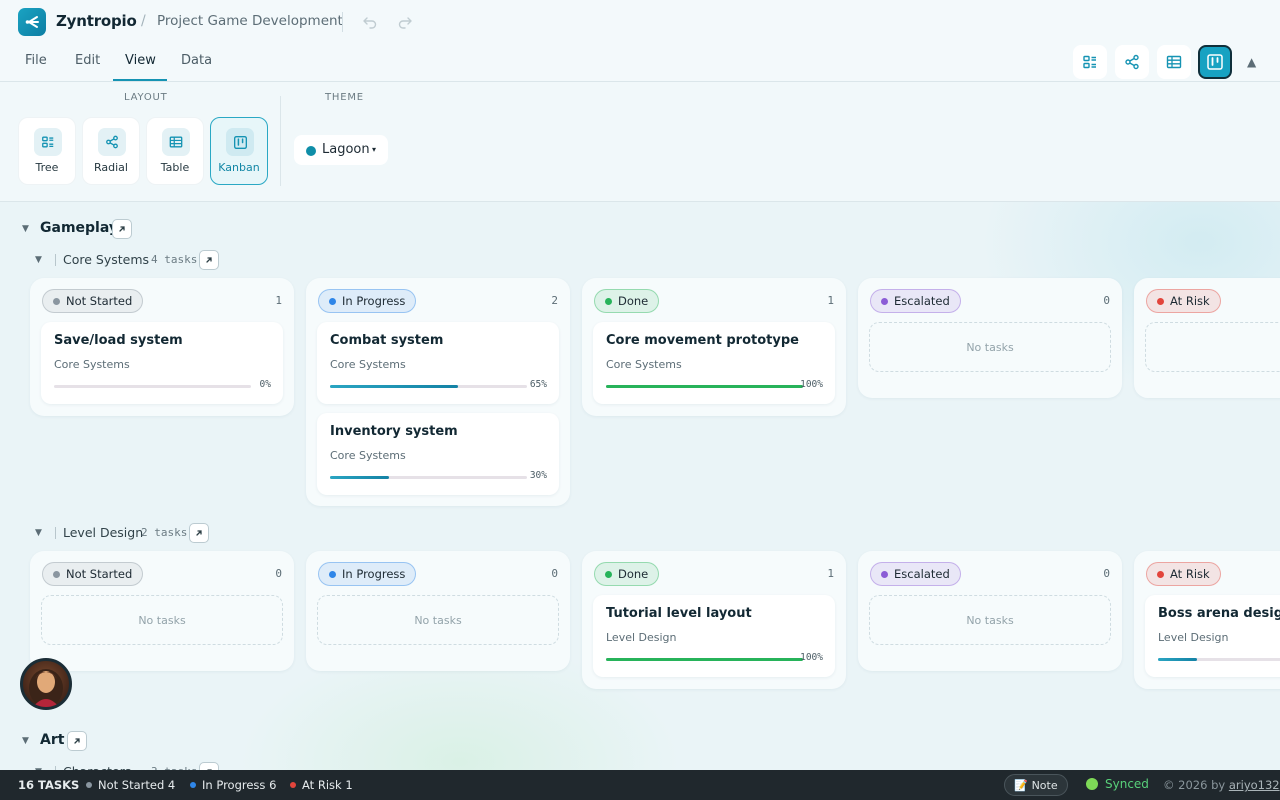 Image resolution: width=1280 pixels, height=800 pixels. What do you see at coordinates (48, 142) in the screenshot?
I see `tree-icon` at bounding box center [48, 142].